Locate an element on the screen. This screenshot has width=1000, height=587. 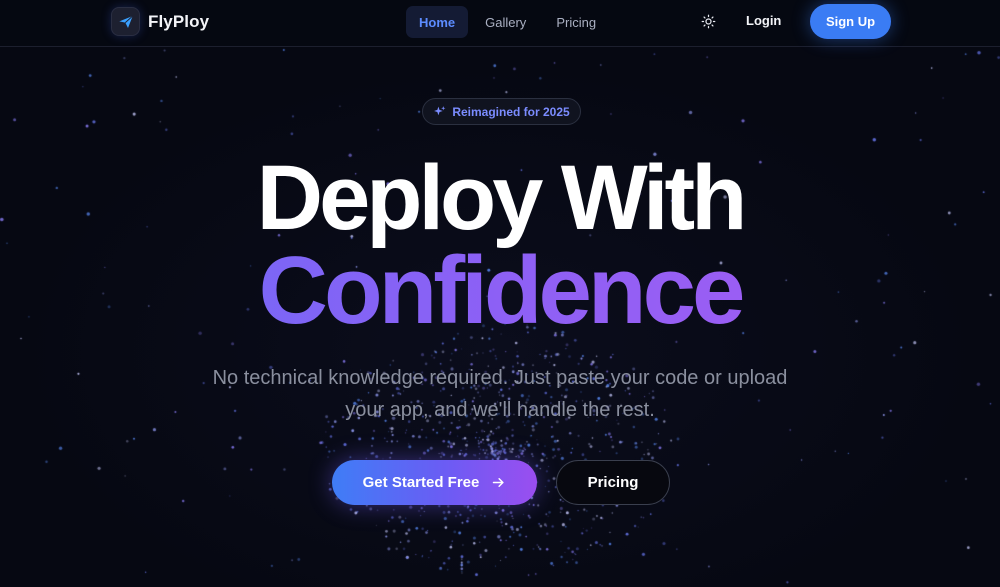
nav-link-gallery: Gallery is located at coordinates (505, 22).